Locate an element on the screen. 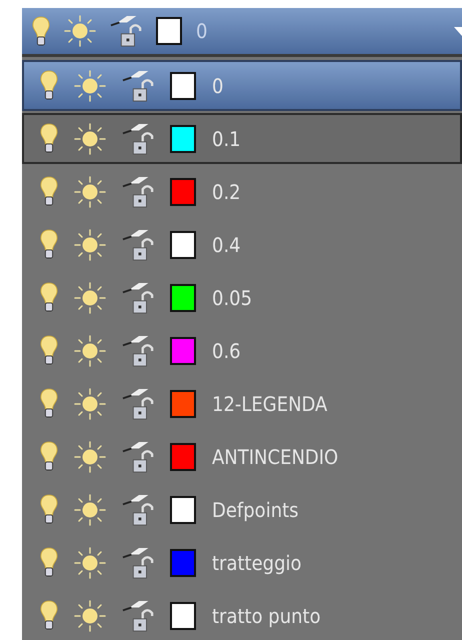 This screenshot has height=640, width=462. layer-row: 0.6 is located at coordinates (242, 350).